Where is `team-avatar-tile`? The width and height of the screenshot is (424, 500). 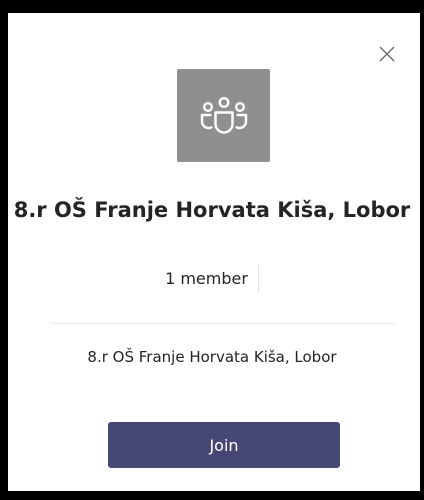
team-avatar-tile is located at coordinates (223, 115).